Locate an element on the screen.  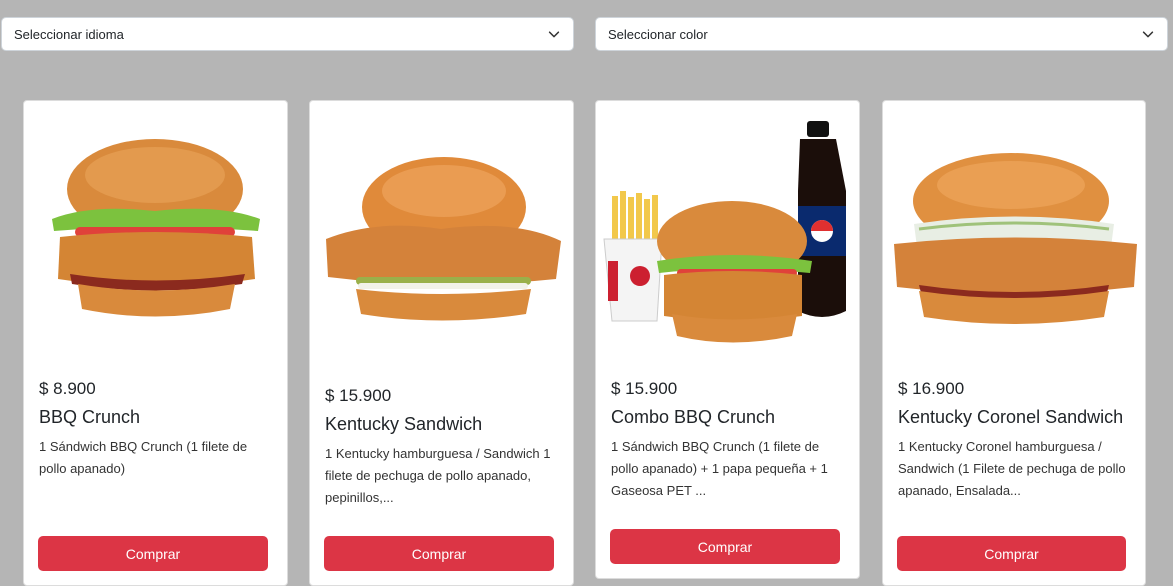
color-select: Seleccionar color is located at coordinates (881, 34).